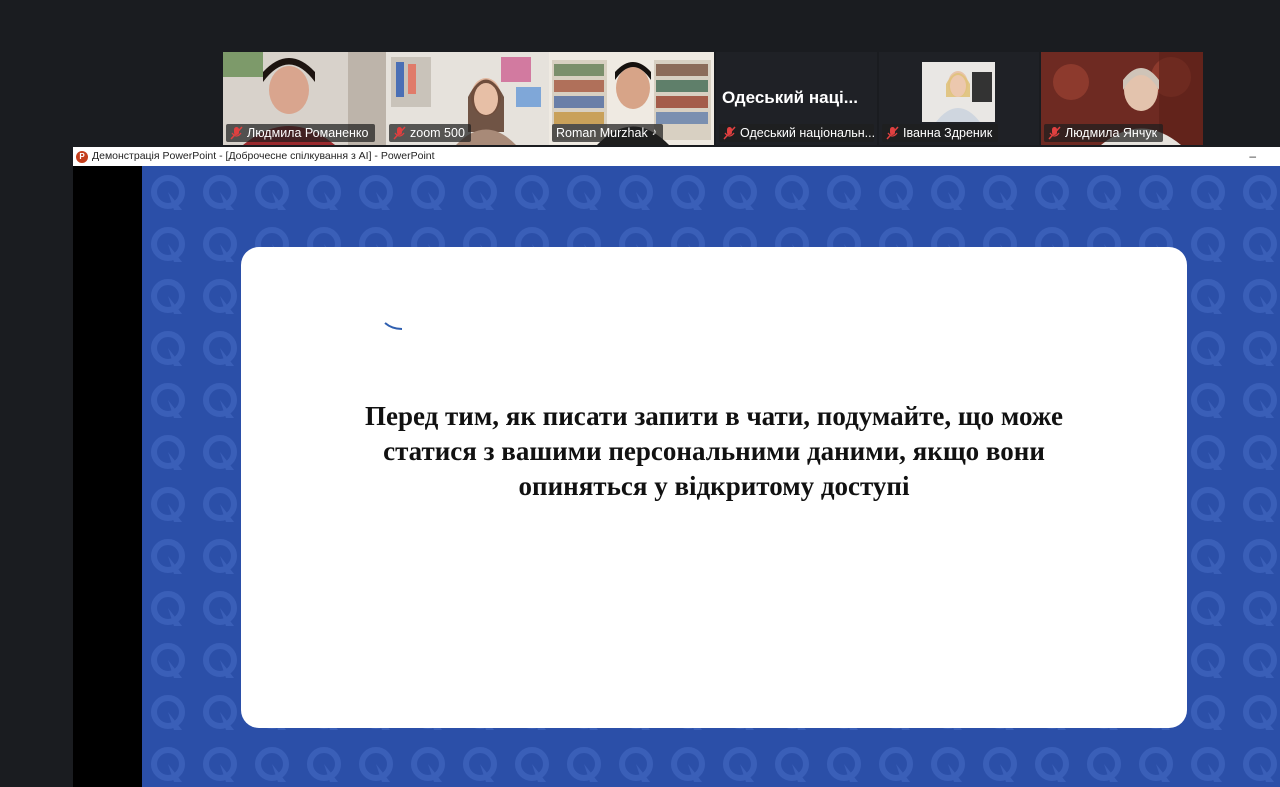 The width and height of the screenshot is (1280, 787). I want to click on participant-tile-2: zoom 500, so click(467, 98).